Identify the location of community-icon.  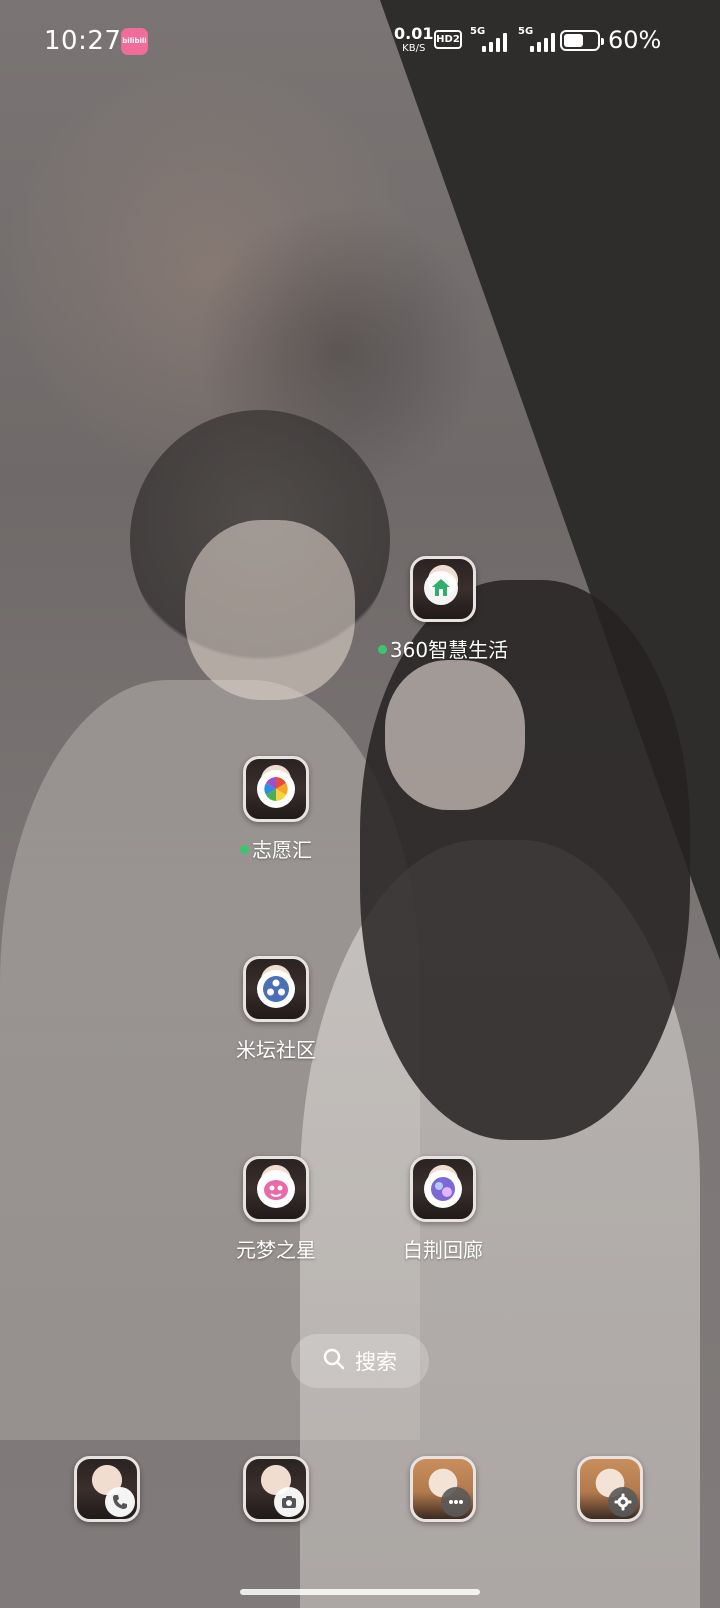
(276, 989).